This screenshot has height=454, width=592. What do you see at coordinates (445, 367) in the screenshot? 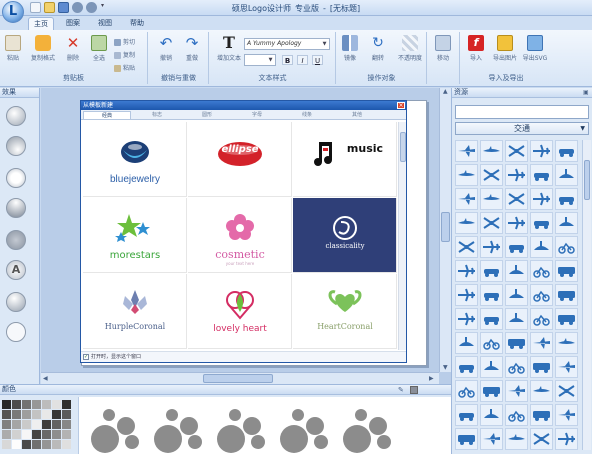
I see `scroll-down-icon: ▼` at bounding box center [445, 367].